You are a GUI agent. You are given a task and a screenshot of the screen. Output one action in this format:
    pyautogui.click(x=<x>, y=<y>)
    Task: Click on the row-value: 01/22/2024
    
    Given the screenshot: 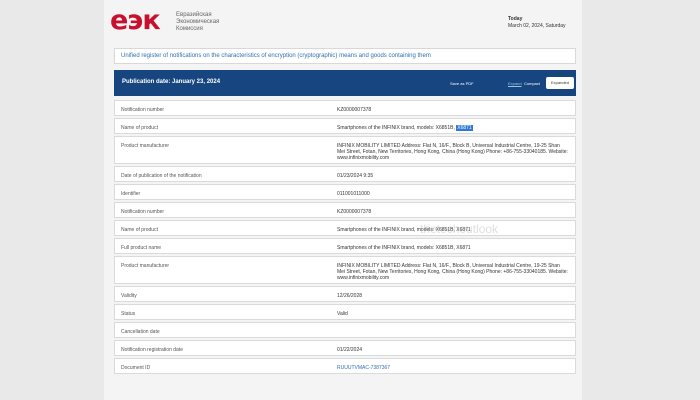 What is the action you would take?
    pyautogui.click(x=350, y=350)
    